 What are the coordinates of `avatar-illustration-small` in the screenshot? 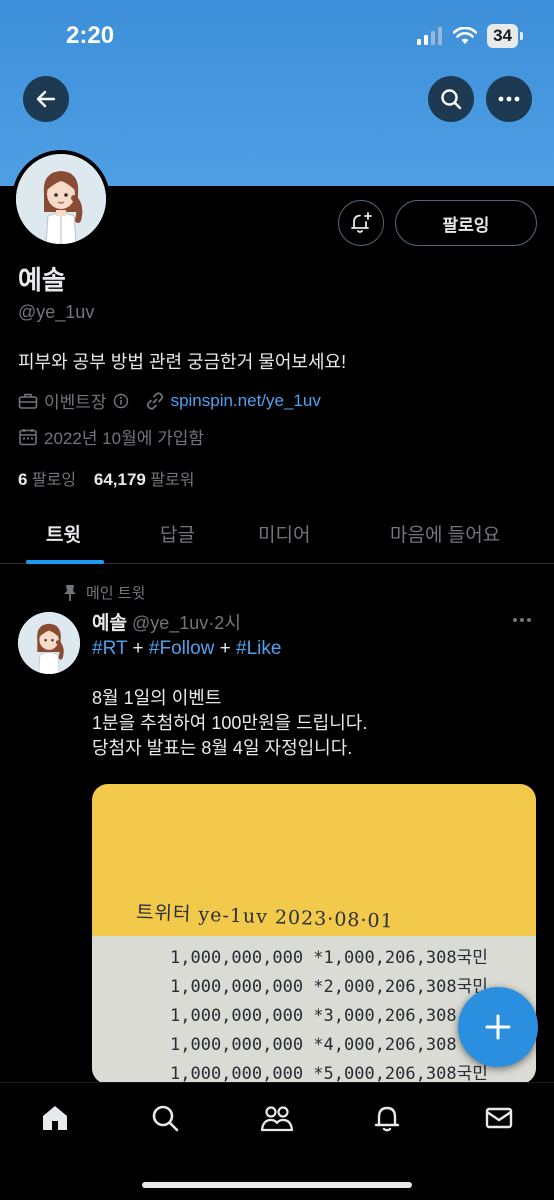 It's located at (49, 643).